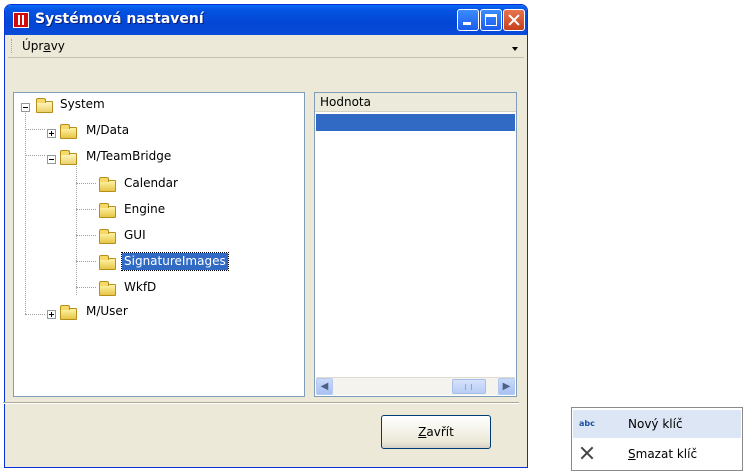  Describe the element at coordinates (467, 23) in the screenshot. I see `minimize-icon` at that location.